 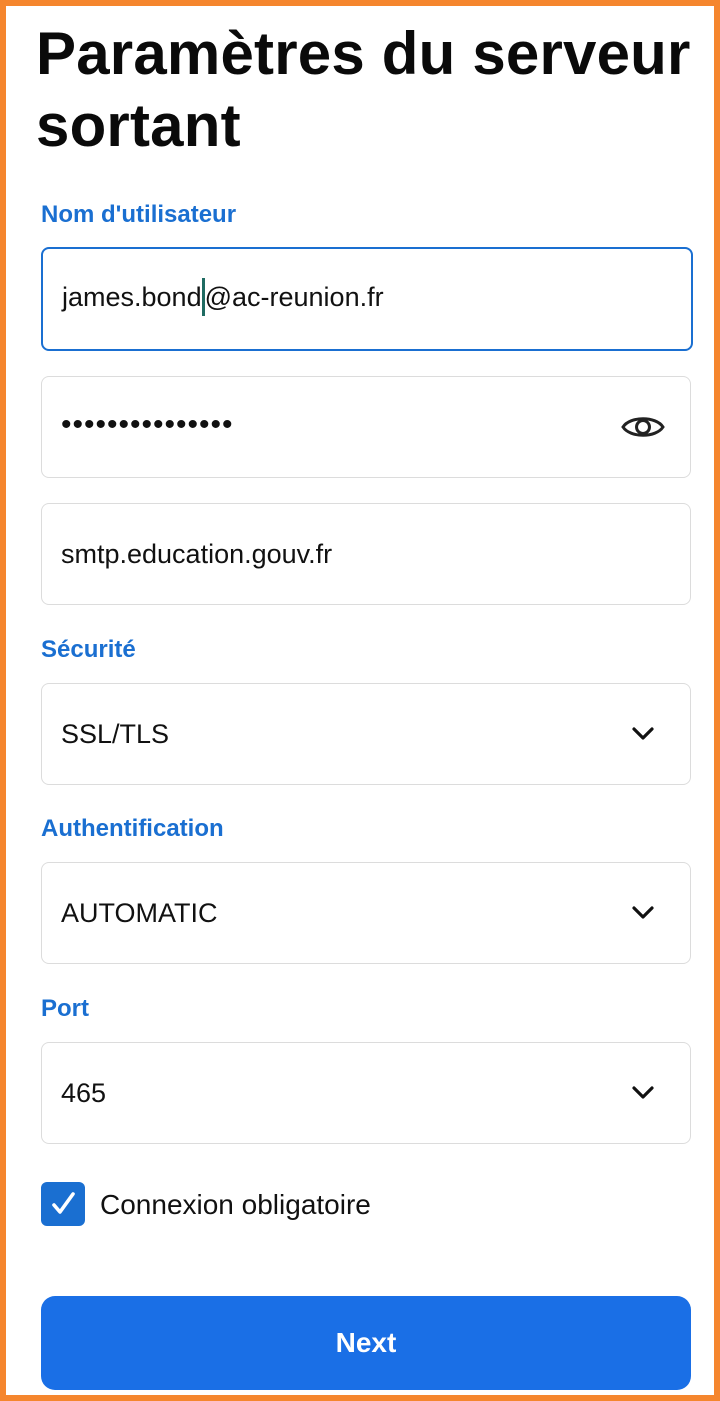 What do you see at coordinates (366, 427) in the screenshot?
I see `password-field: •••••••••••••••` at bounding box center [366, 427].